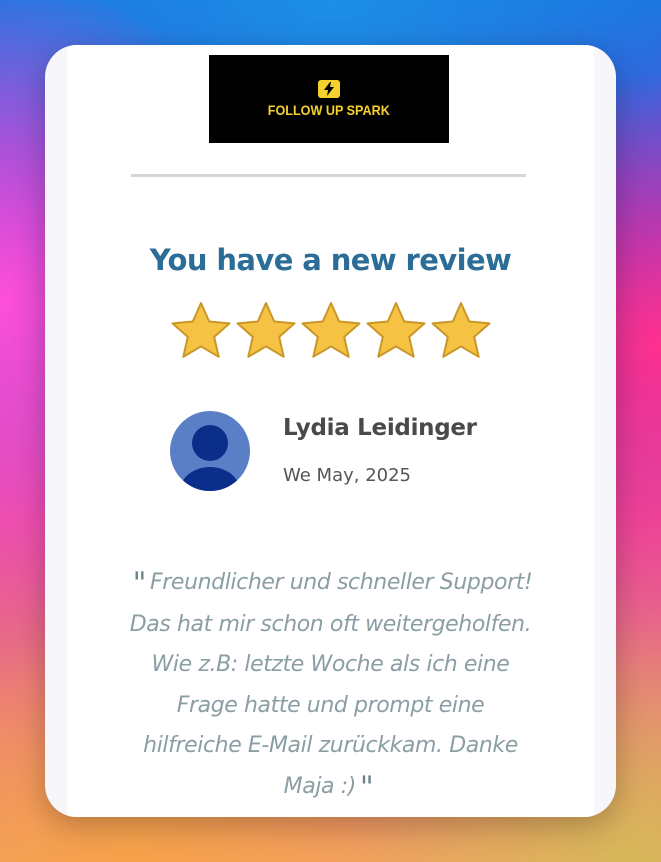 The width and height of the screenshot is (661, 862). I want to click on follow-up-spark-logo: FOLLOW UP SPARK, so click(329, 99).